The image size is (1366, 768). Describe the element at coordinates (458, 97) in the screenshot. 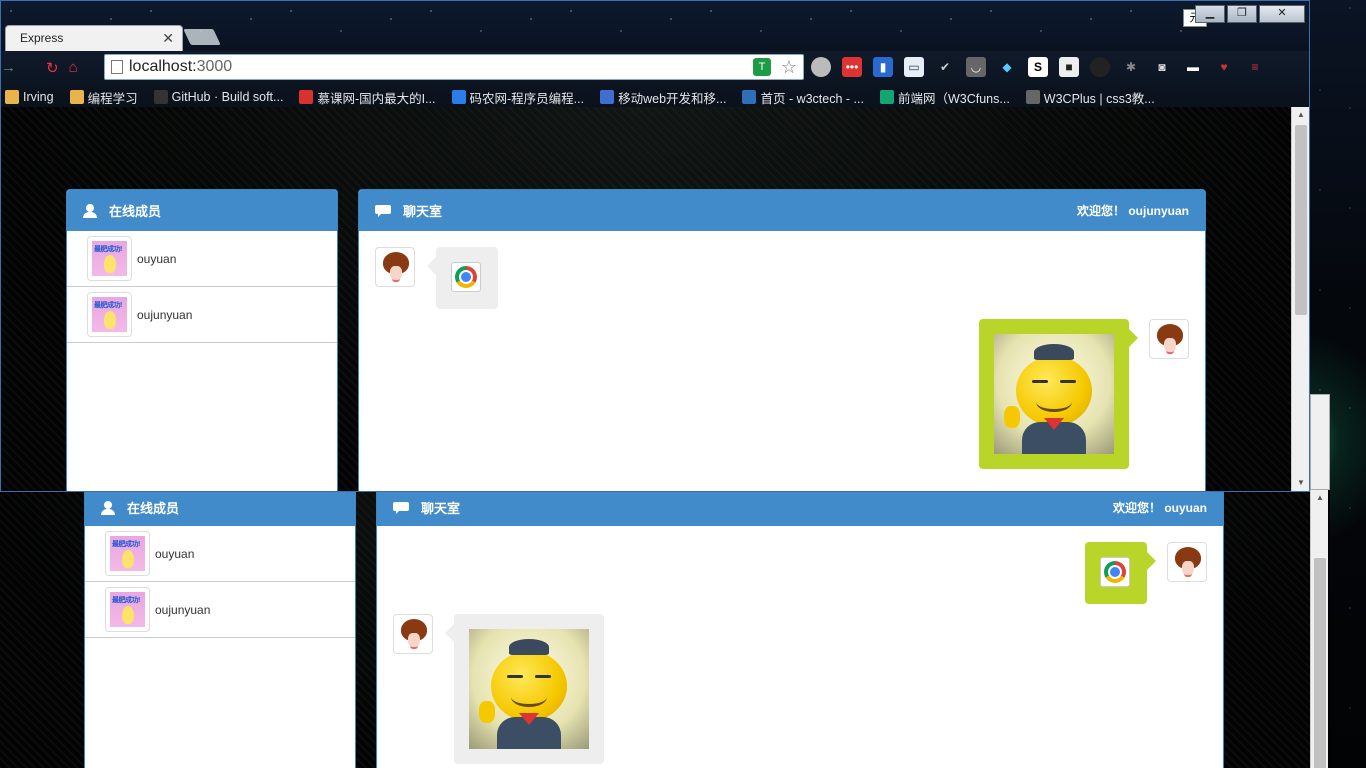

I see `codeceo-icon` at that location.